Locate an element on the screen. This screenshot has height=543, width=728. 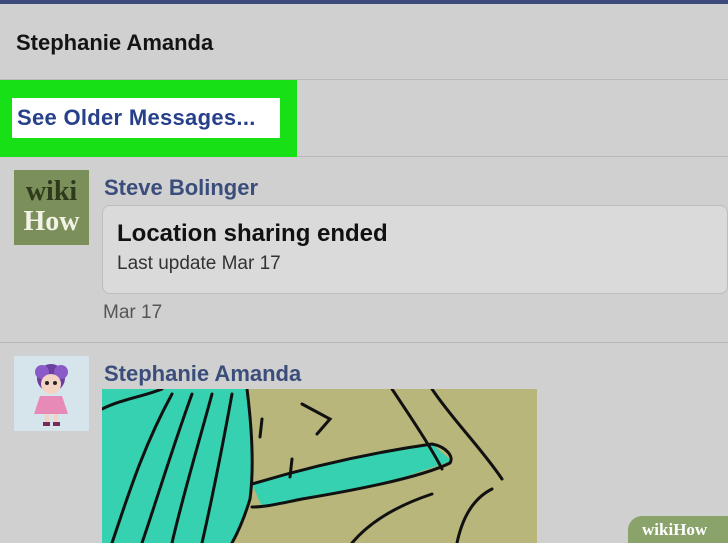
avatar is located at coordinates (51, 393).